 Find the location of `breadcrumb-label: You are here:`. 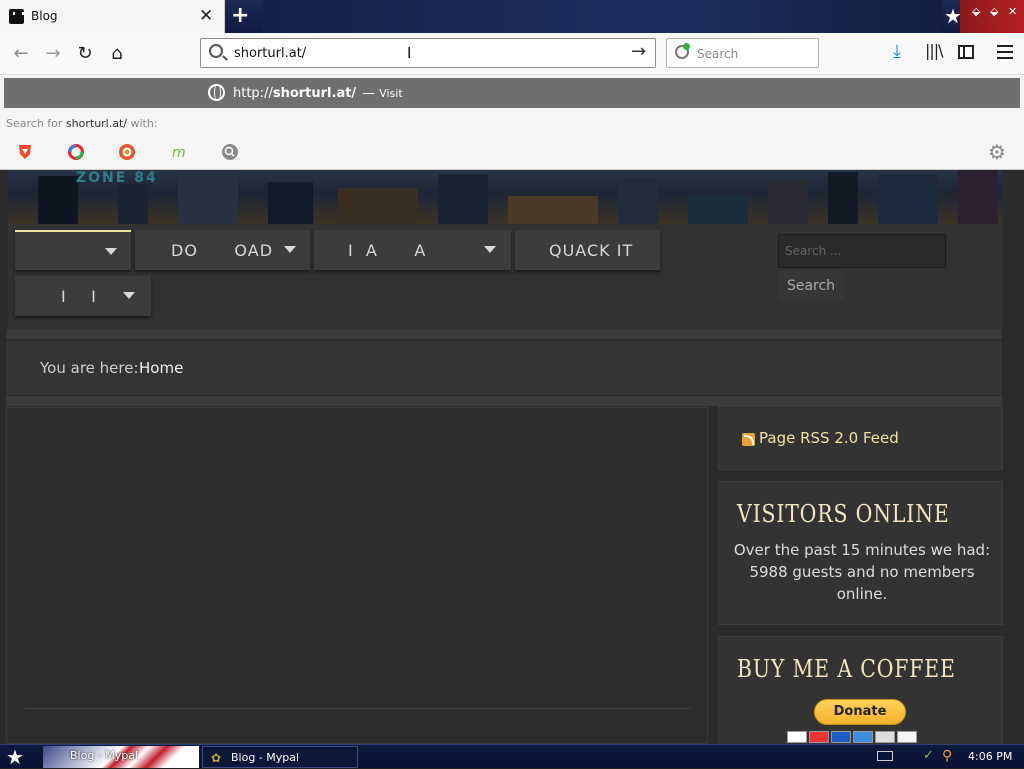

breadcrumb-label: You are here: is located at coordinates (89, 368).